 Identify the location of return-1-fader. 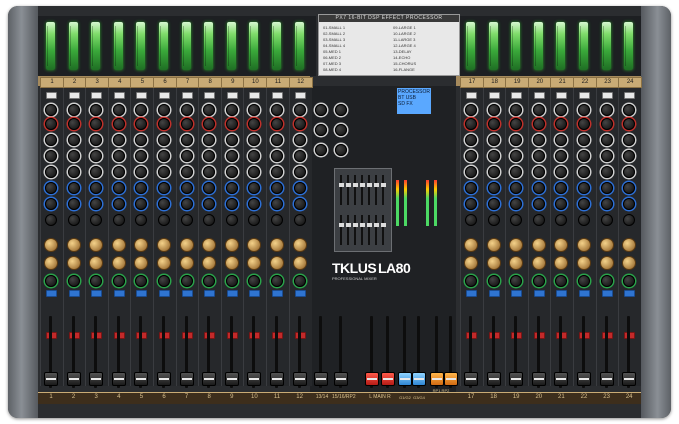
(437, 379).